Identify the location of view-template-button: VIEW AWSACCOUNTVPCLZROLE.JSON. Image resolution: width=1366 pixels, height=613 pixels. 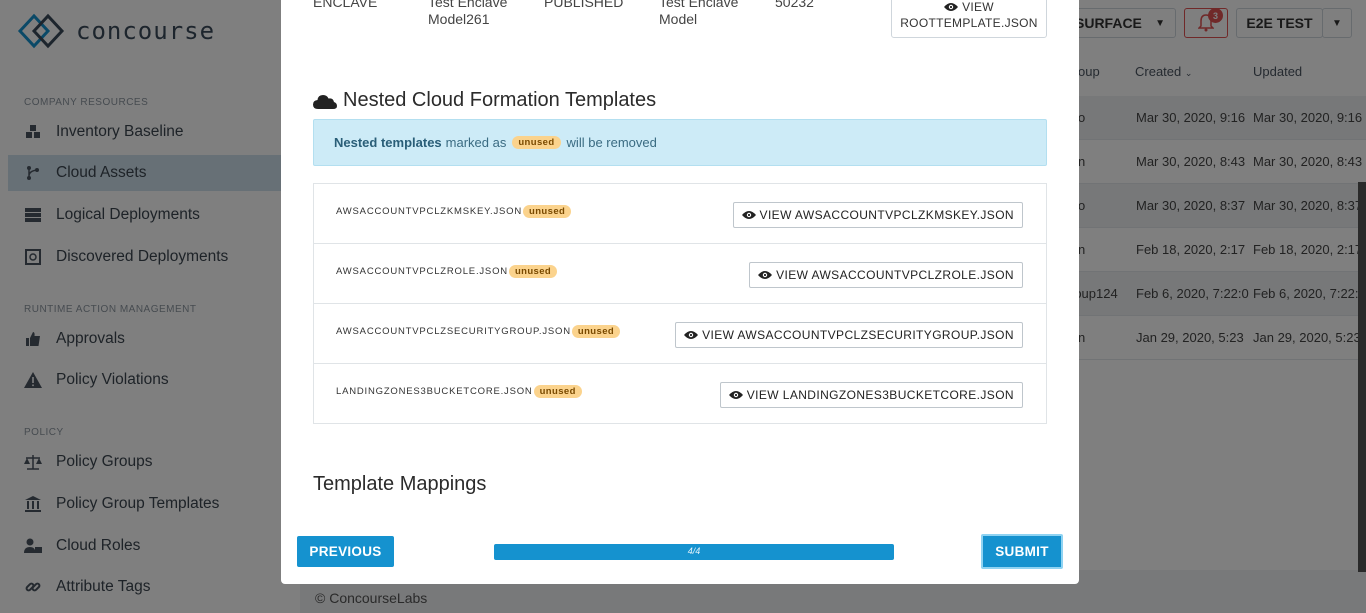
(886, 275).